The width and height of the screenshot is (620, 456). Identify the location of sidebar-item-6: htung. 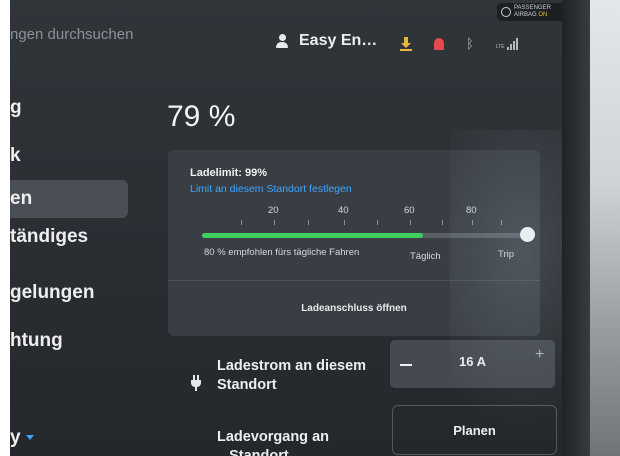
(36, 341).